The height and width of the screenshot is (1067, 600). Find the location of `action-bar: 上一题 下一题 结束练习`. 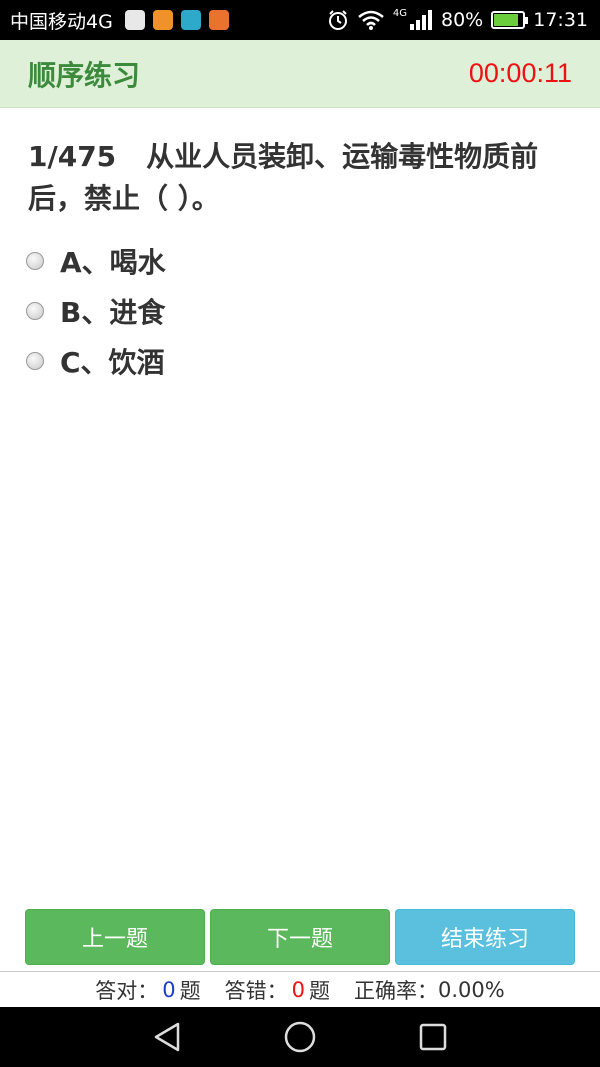

action-bar: 上一题 下一题 结束练习 is located at coordinates (300, 940).